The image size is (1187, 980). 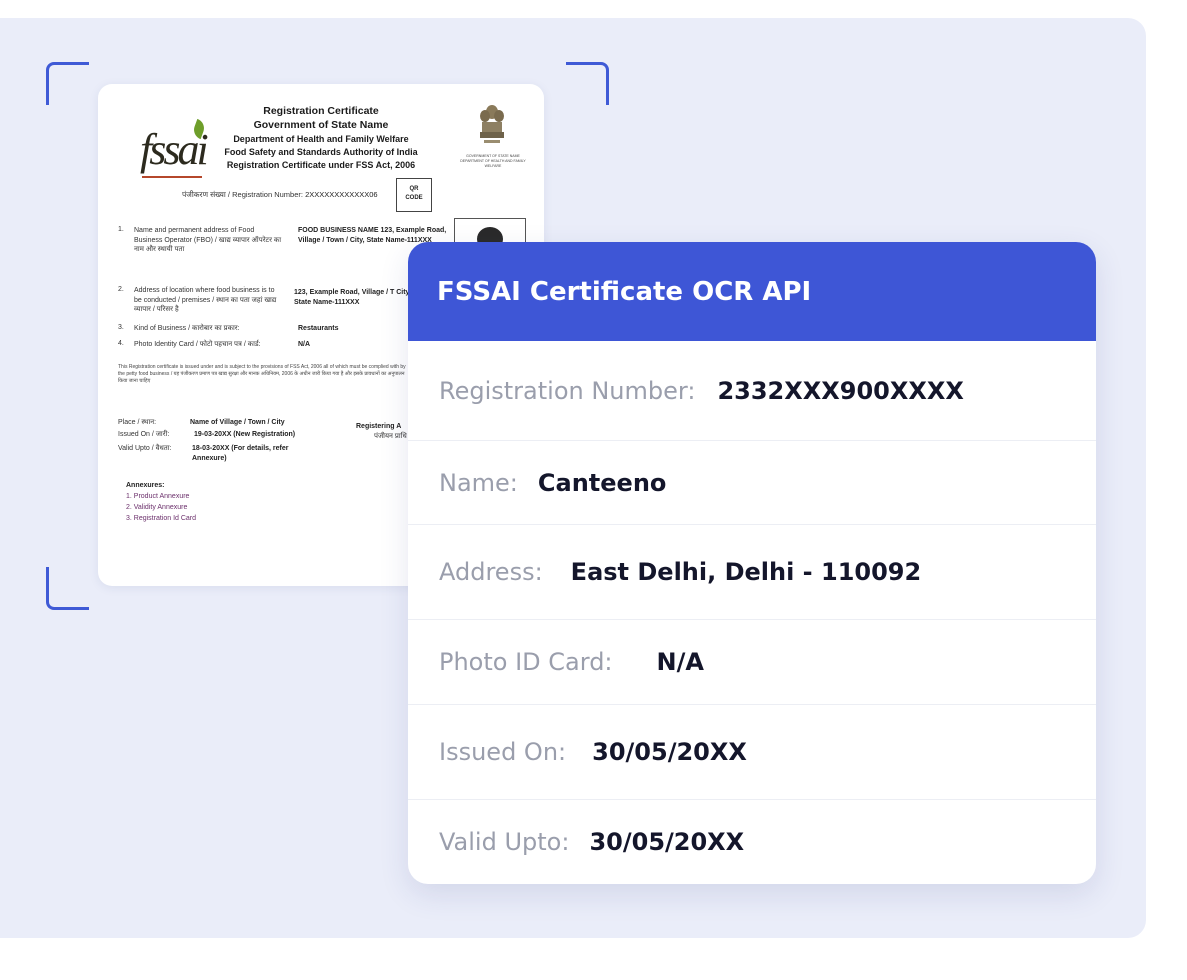 I want to click on annexure-item: 3. Registration Id Card, so click(x=161, y=518).